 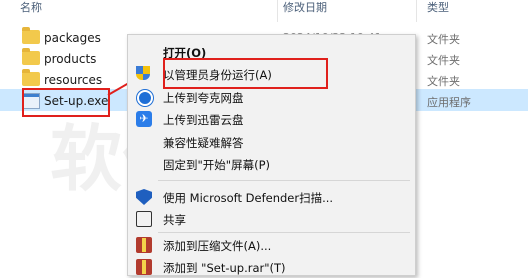 I want to click on file-name: products, so click(x=70, y=59).